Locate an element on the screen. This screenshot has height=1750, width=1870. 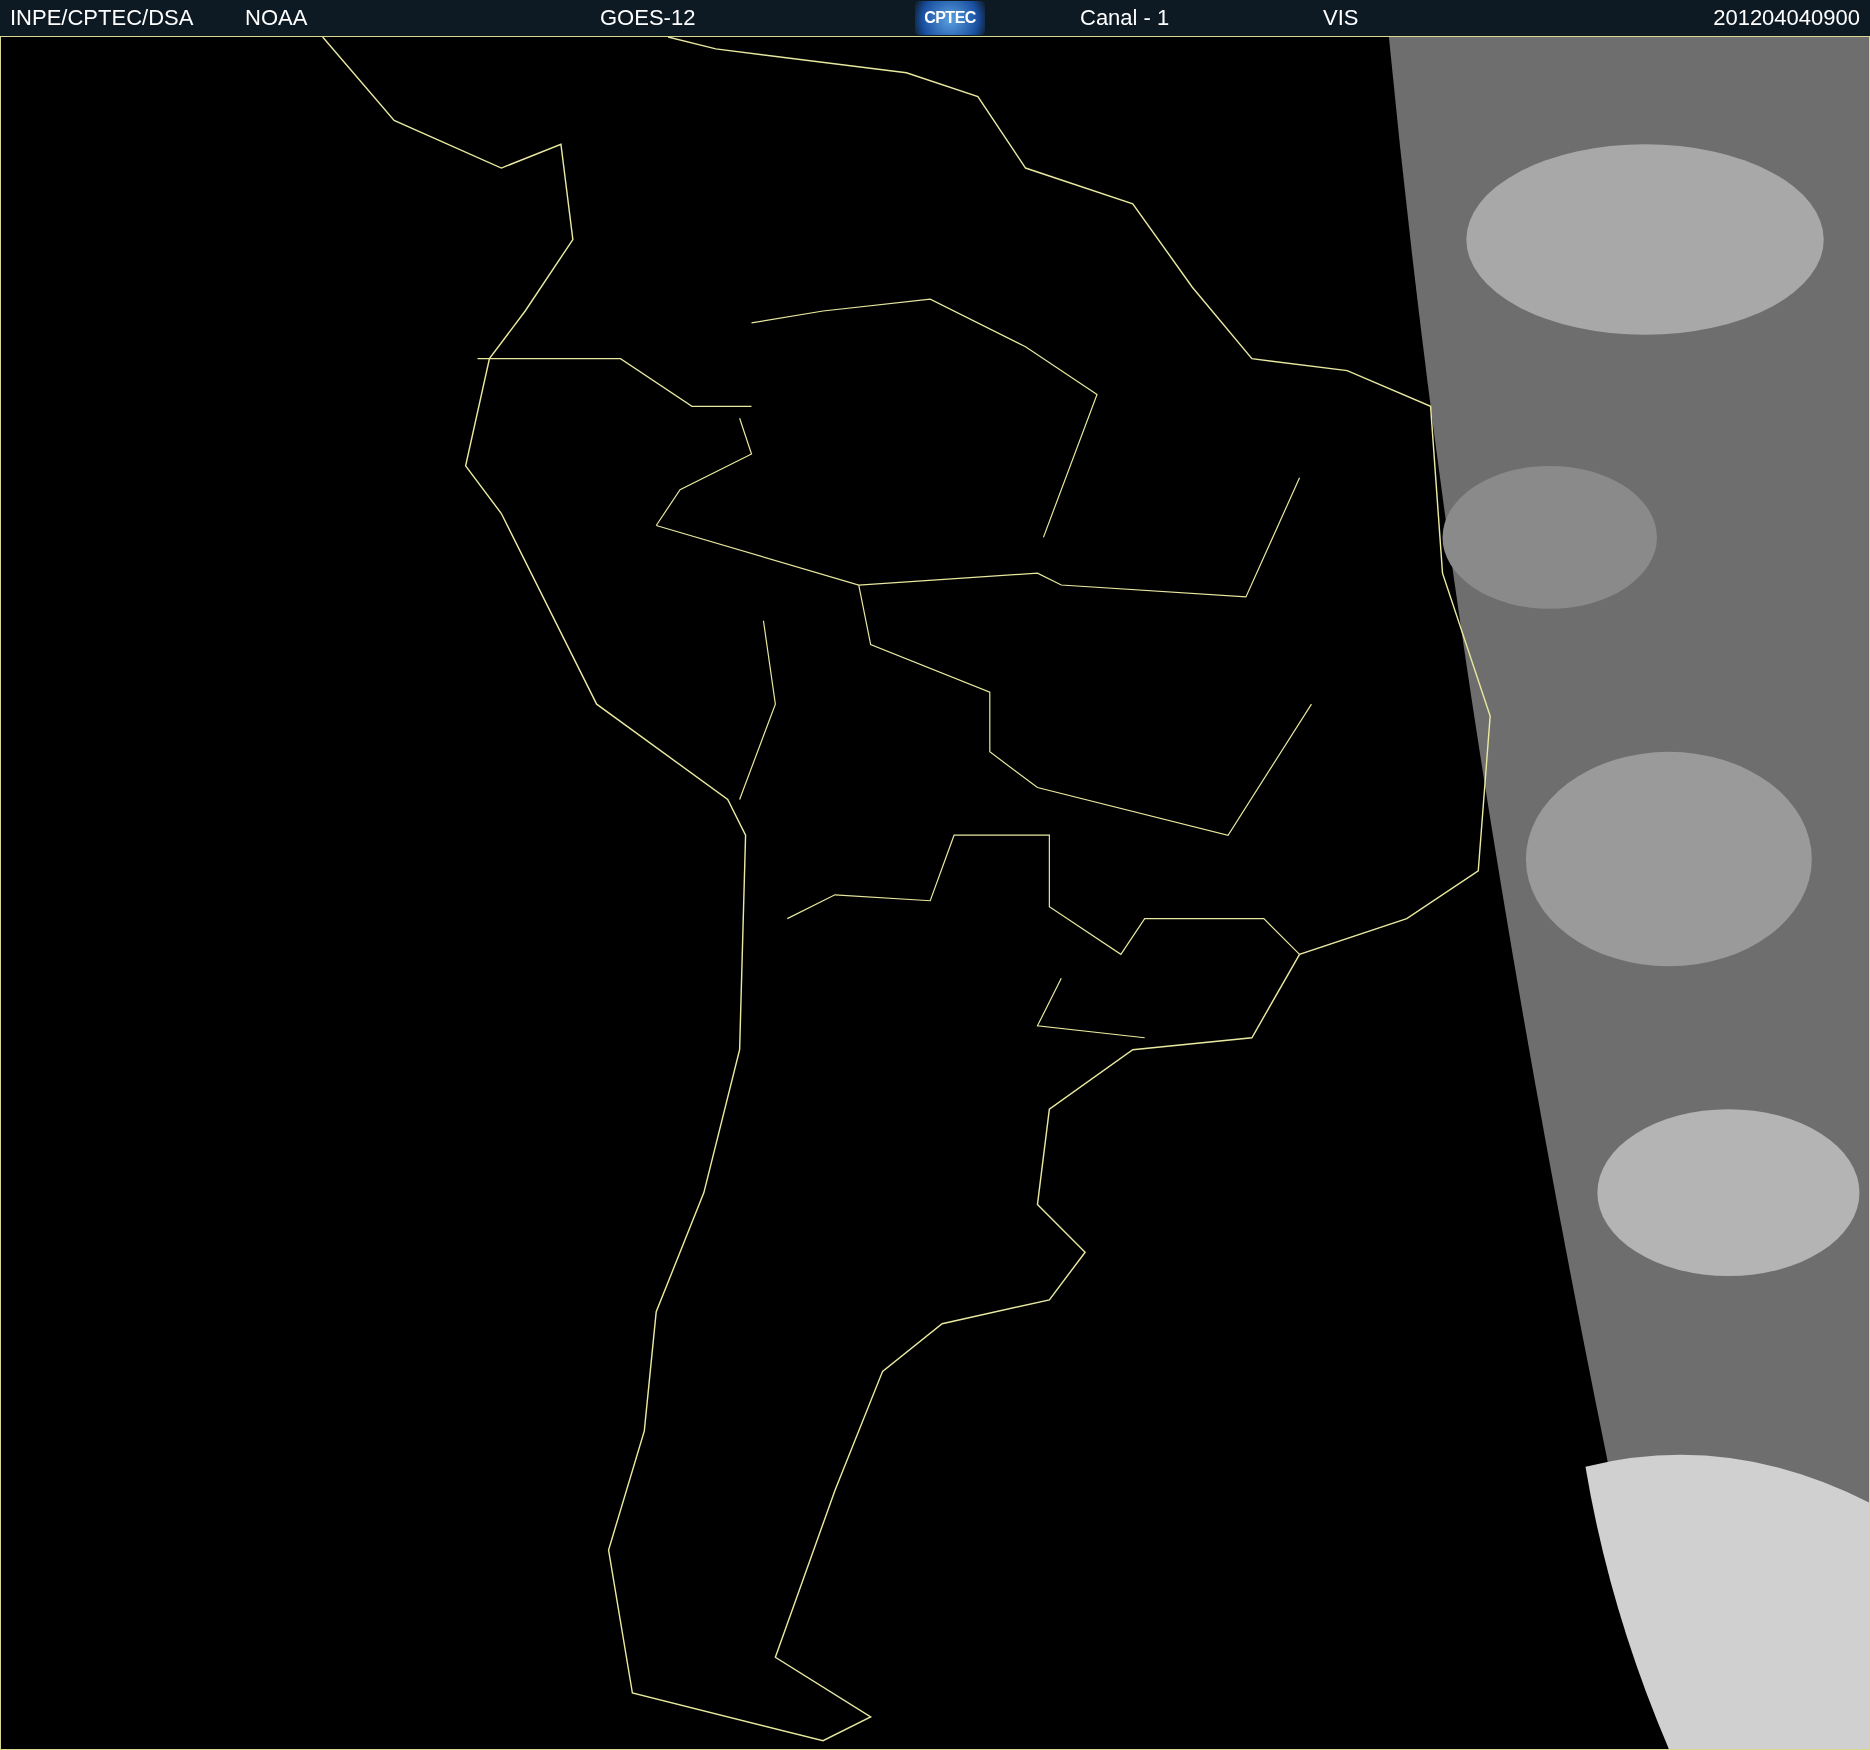
header-label: NOAA is located at coordinates (276, 18).